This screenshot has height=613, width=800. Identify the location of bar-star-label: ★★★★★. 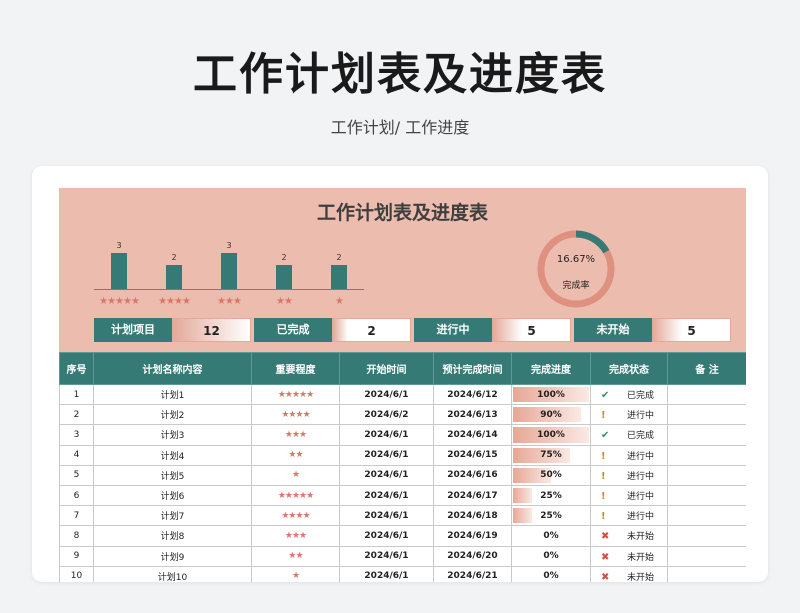
(119, 301).